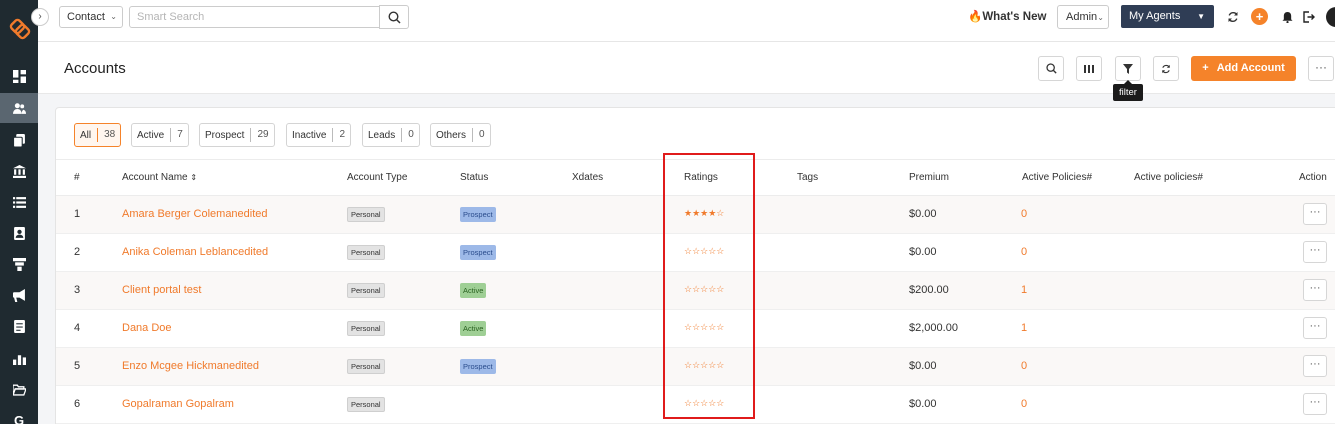 Image resolution: width=1335 pixels, height=424 pixels. What do you see at coordinates (225, 135) in the screenshot?
I see `filter-chip-label: Prospect` at bounding box center [225, 135].